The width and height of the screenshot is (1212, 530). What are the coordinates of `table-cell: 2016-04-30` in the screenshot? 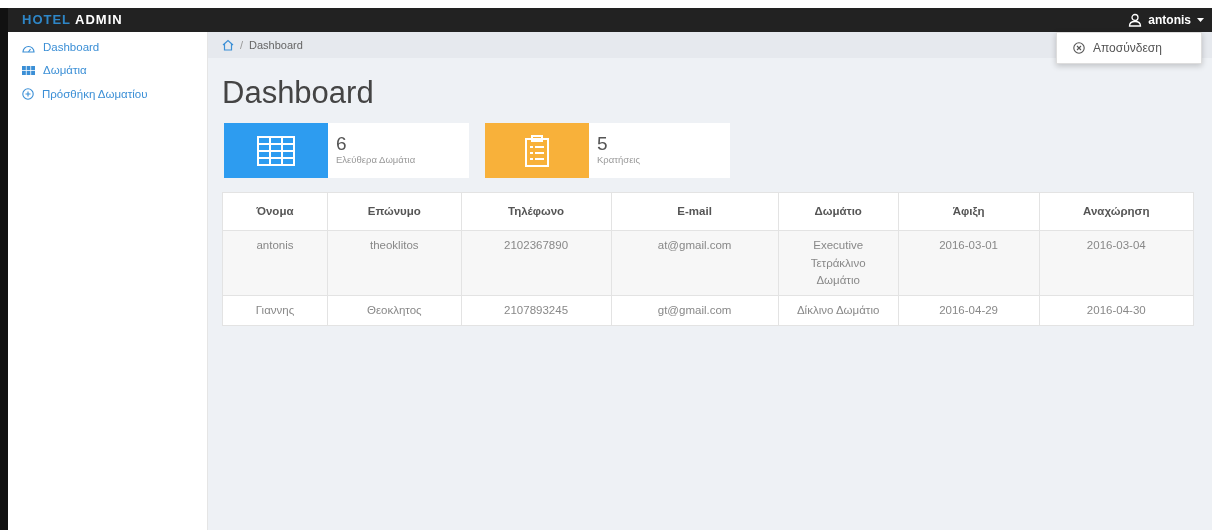 It's located at (1116, 310).